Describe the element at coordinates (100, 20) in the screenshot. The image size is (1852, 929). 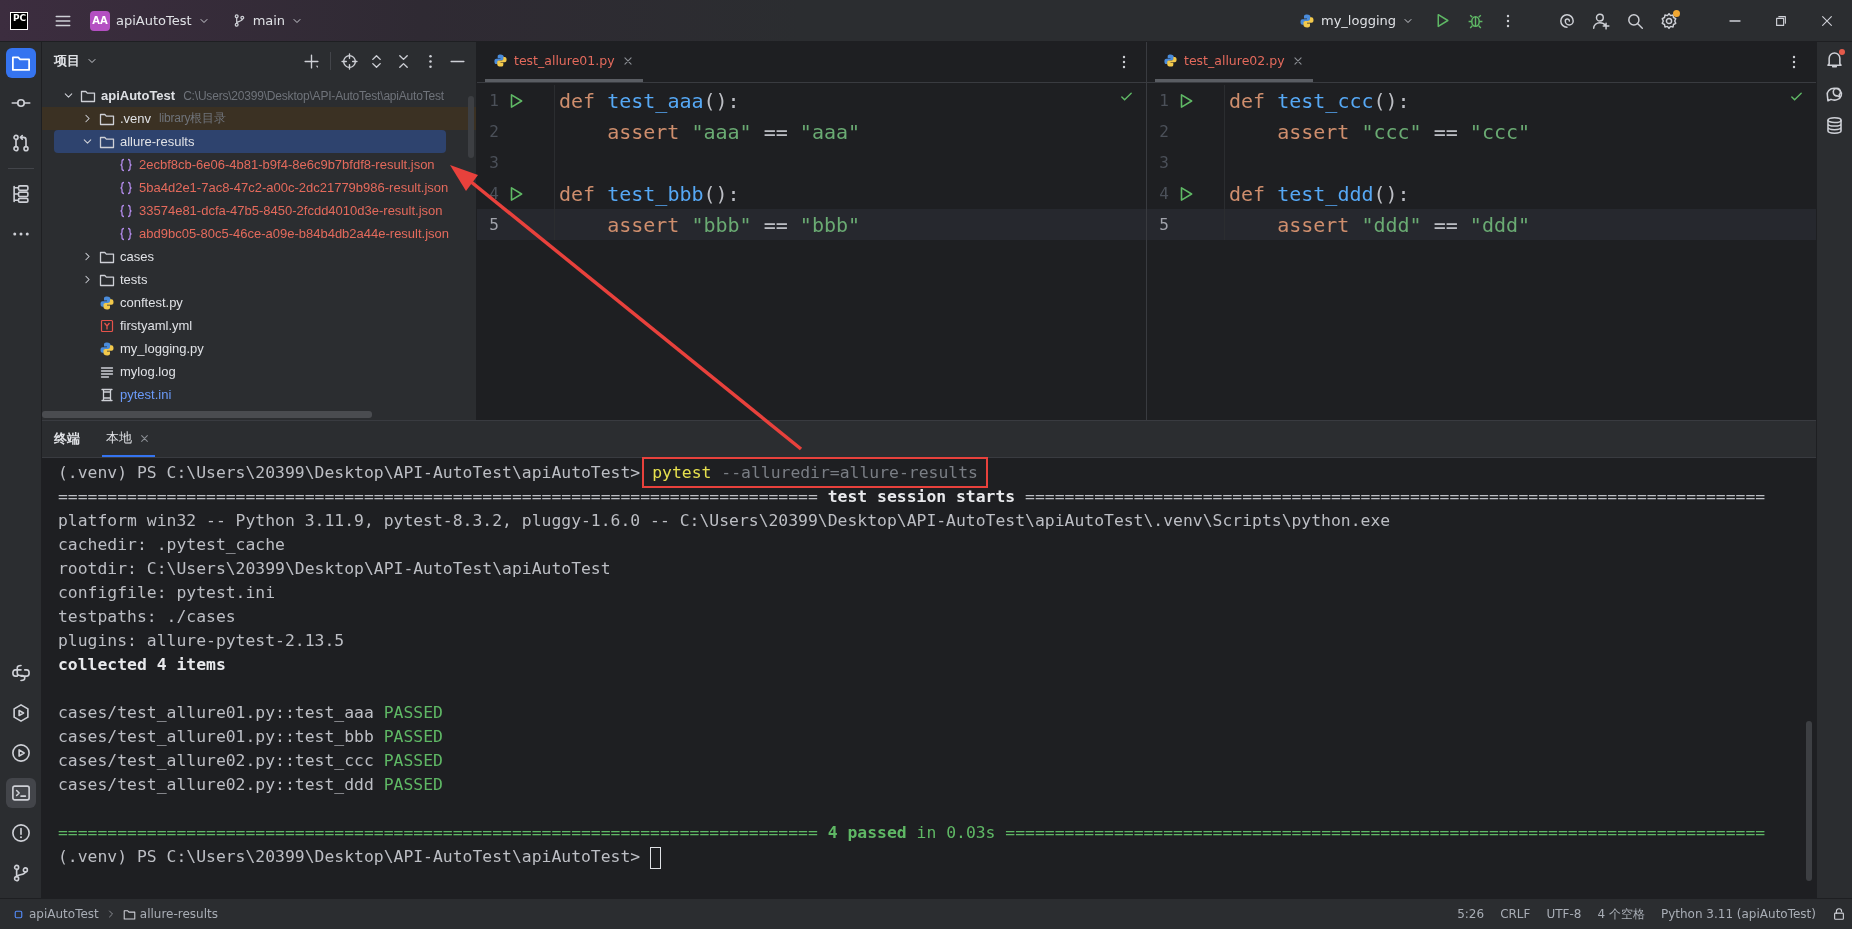
I see `project-badge: AA` at that location.